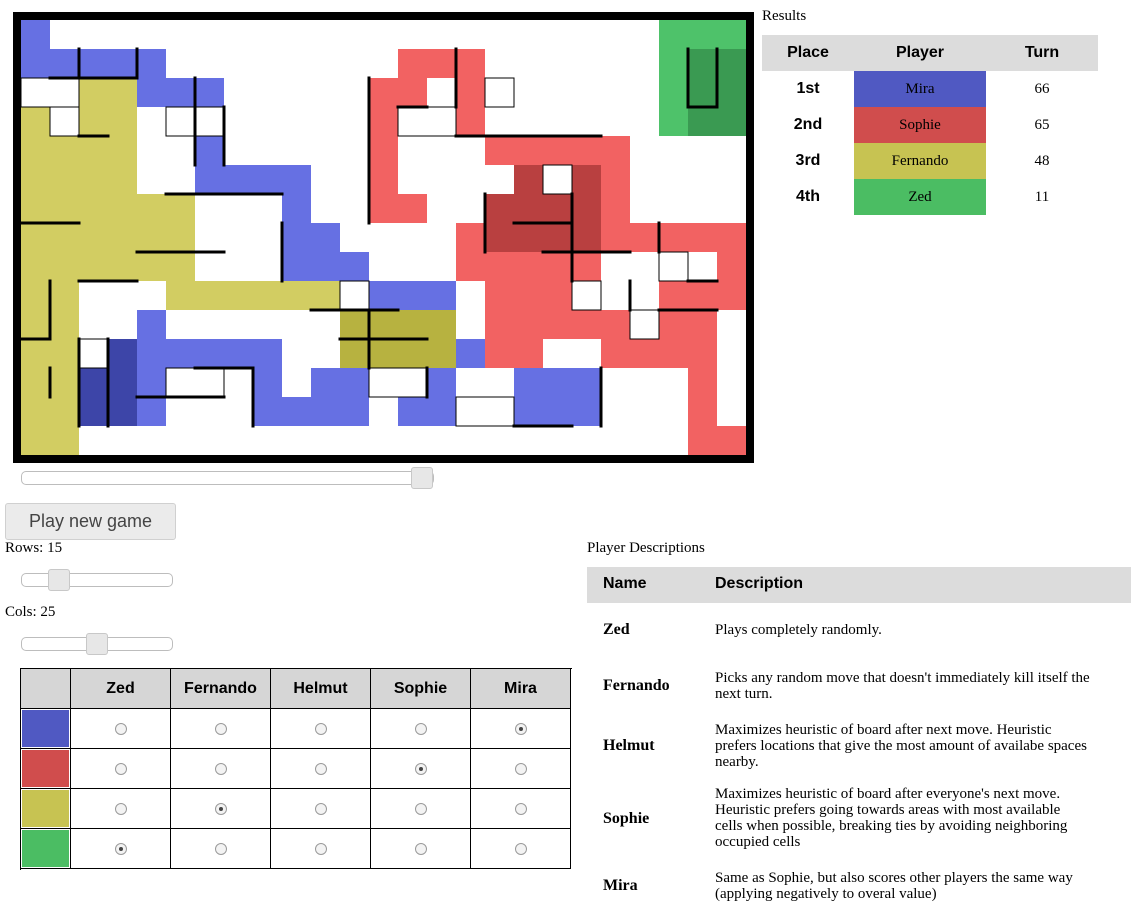  I want to click on description-line: nearby., so click(737, 762).